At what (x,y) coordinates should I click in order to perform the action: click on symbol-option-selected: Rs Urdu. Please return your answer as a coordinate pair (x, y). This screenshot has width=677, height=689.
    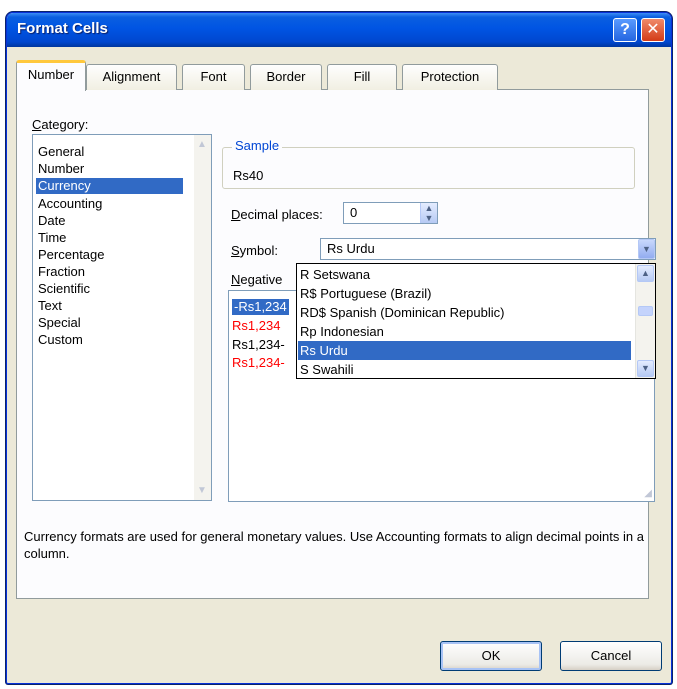
    Looking at the image, I should click on (464, 350).